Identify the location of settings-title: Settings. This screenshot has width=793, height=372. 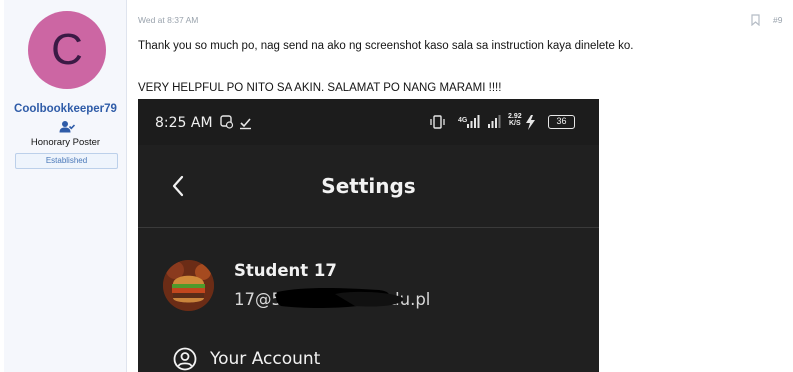
(368, 186).